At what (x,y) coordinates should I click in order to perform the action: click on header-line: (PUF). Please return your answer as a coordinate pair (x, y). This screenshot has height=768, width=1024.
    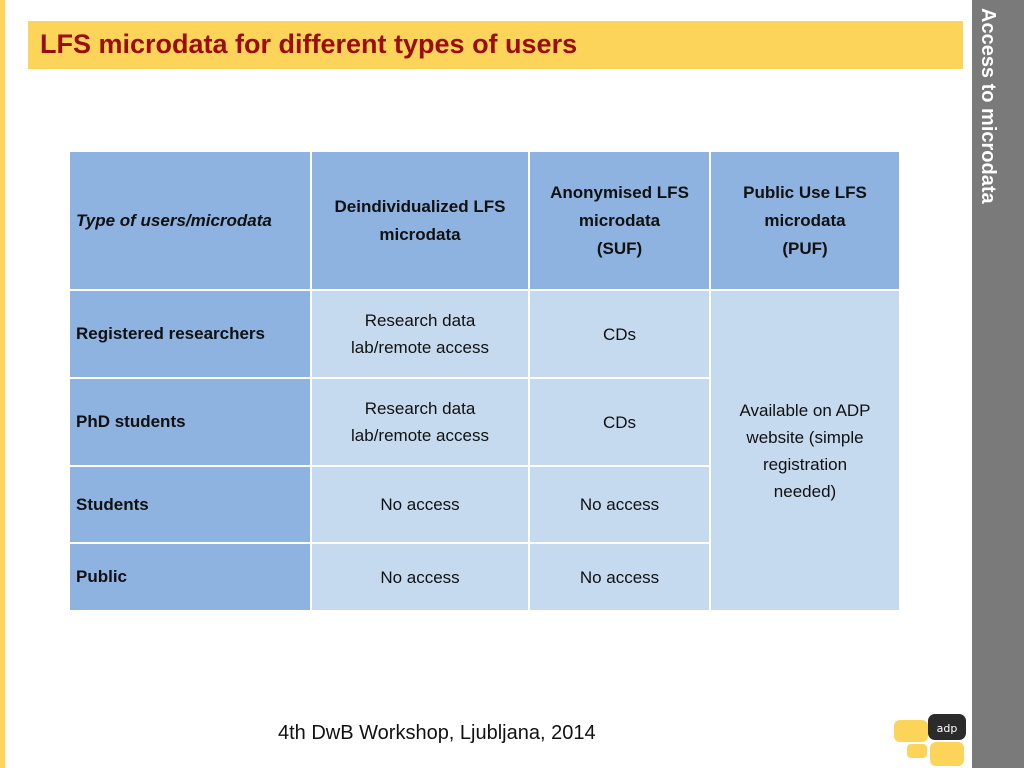
    Looking at the image, I should click on (805, 248).